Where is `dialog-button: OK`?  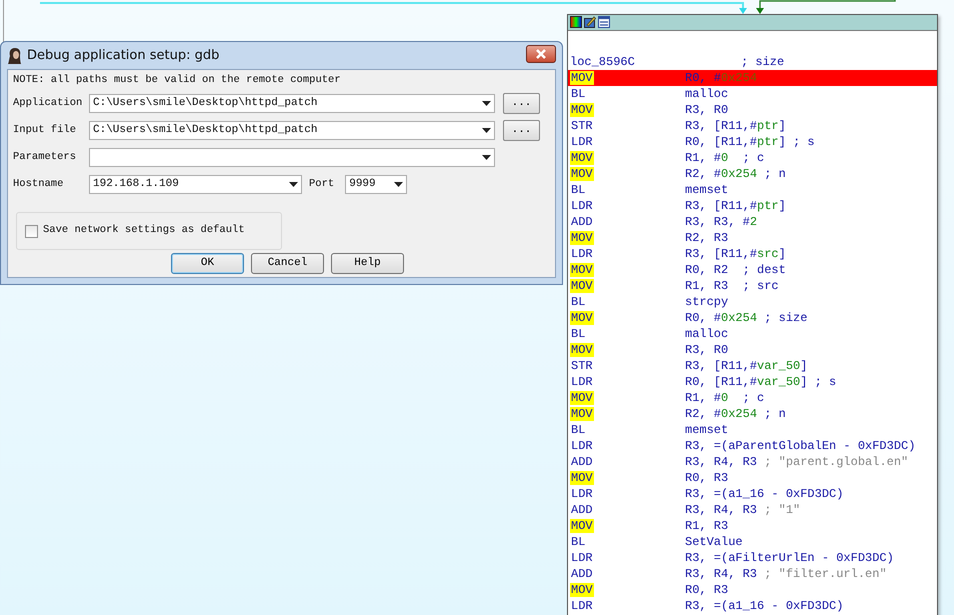 dialog-button: OK is located at coordinates (207, 263).